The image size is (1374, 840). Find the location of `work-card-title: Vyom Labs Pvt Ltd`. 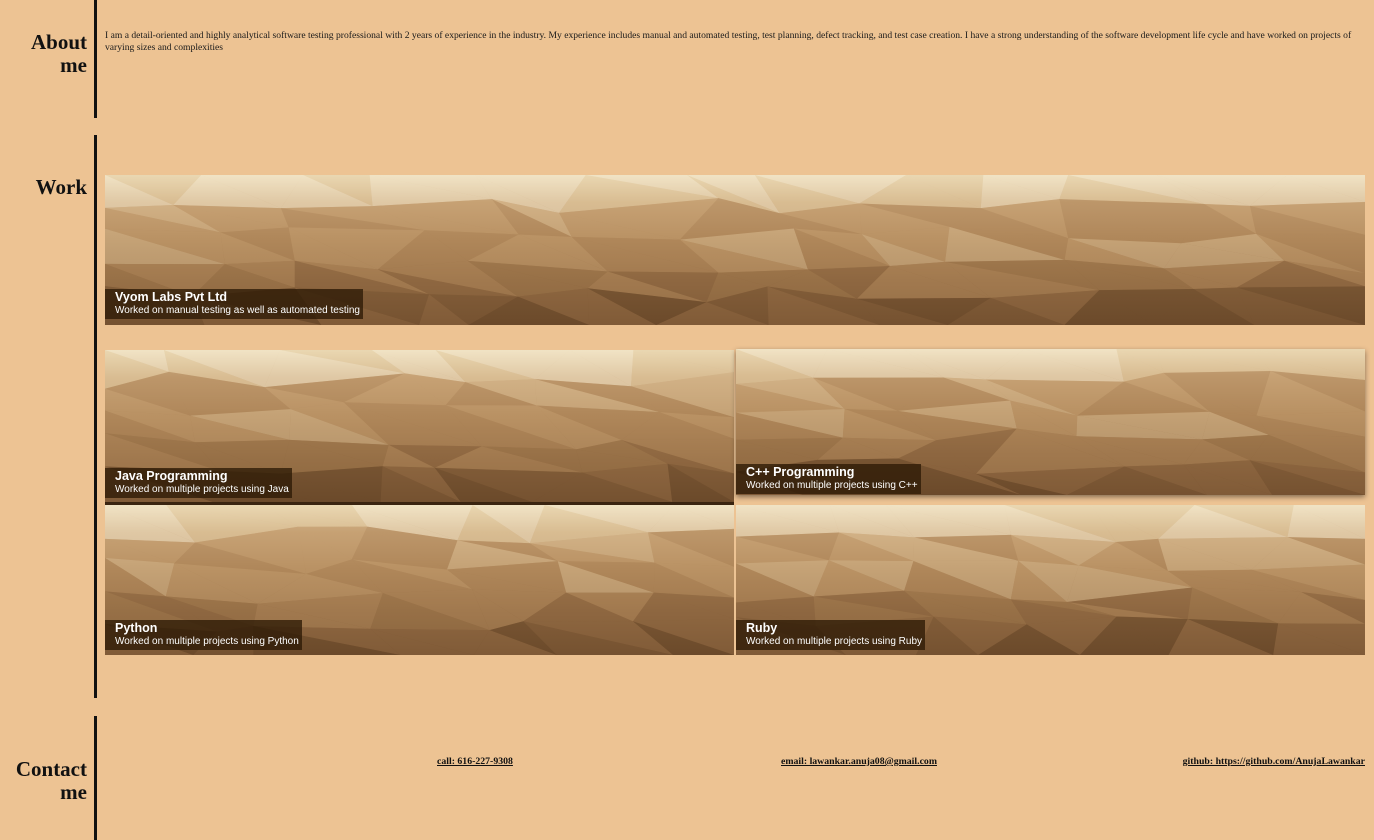

work-card-title: Vyom Labs Pvt Ltd is located at coordinates (171, 297).